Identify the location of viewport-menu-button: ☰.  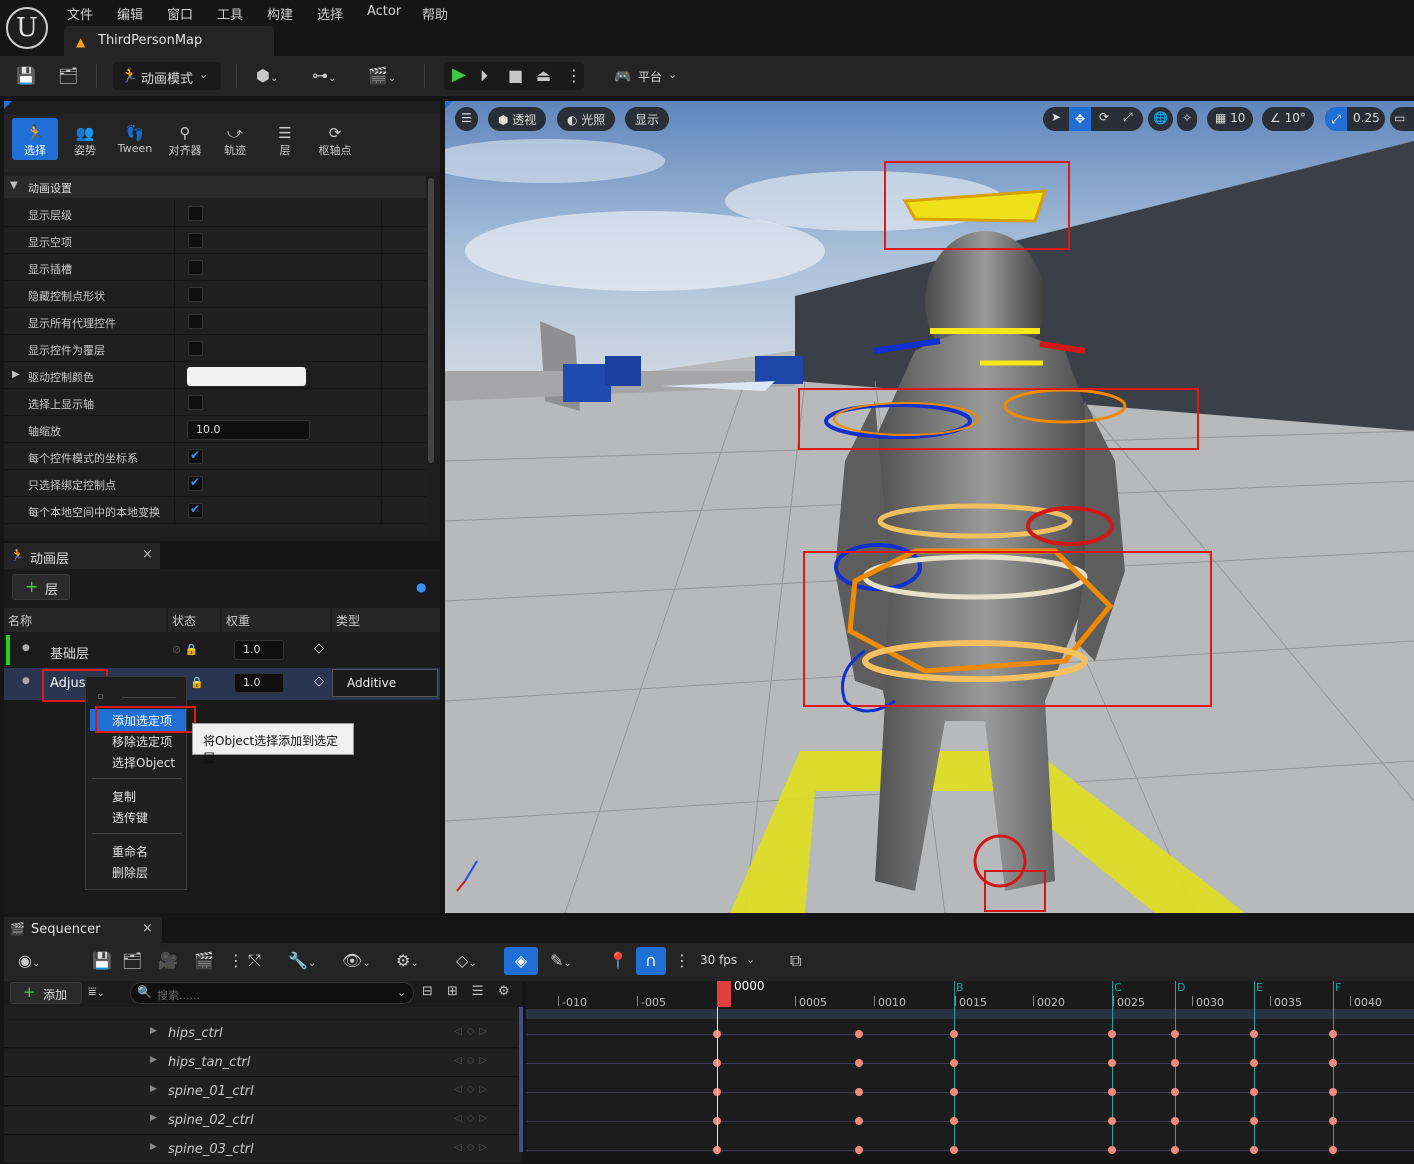
(466, 119).